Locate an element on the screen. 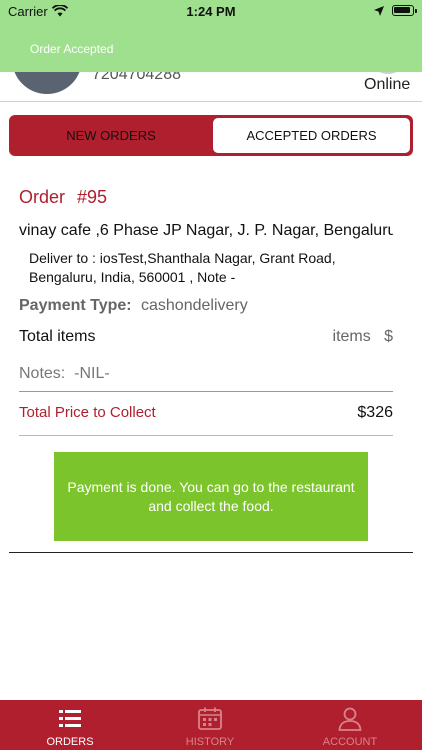 This screenshot has height=750, width=422. profile-header: 7204704288 Online is located at coordinates (211, 87).